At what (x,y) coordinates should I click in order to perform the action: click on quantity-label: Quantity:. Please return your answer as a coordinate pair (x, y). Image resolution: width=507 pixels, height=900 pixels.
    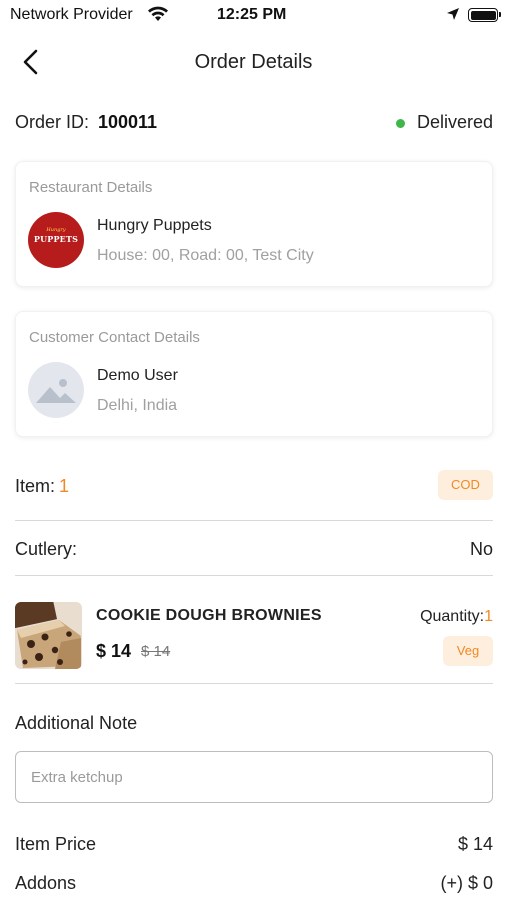
    Looking at the image, I should click on (452, 616).